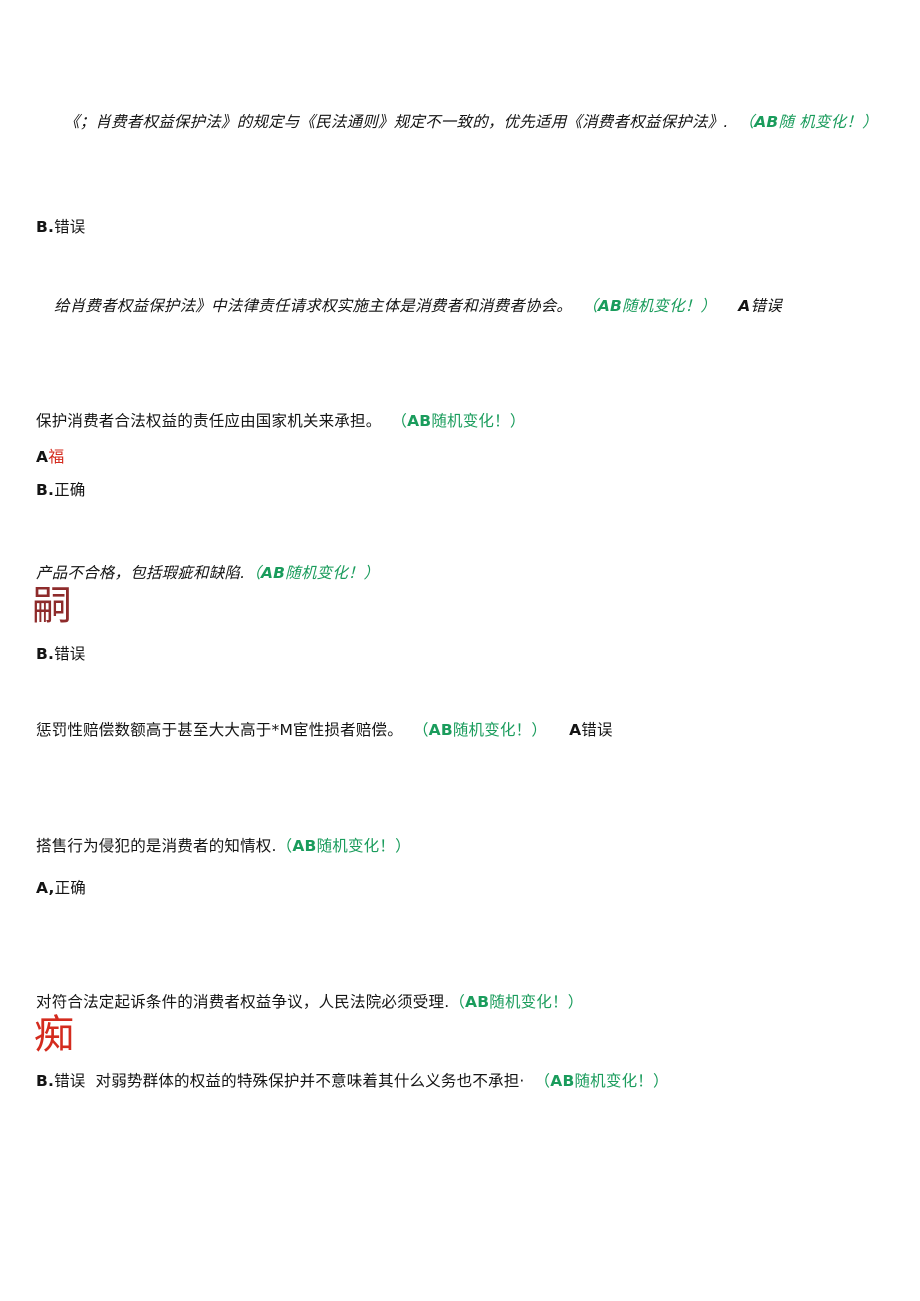  Describe the element at coordinates (156, 846) in the screenshot. I see `question-6-body: 搭售行为侵犯的是消费者的知情权.` at that location.